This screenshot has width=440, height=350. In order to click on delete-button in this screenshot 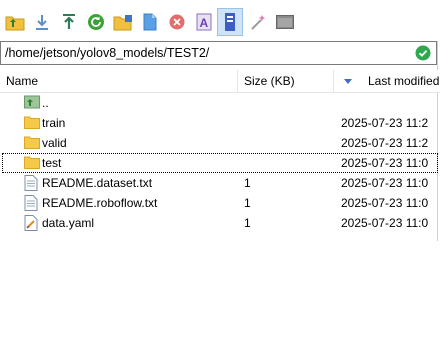, I will do `click(177, 22)`.